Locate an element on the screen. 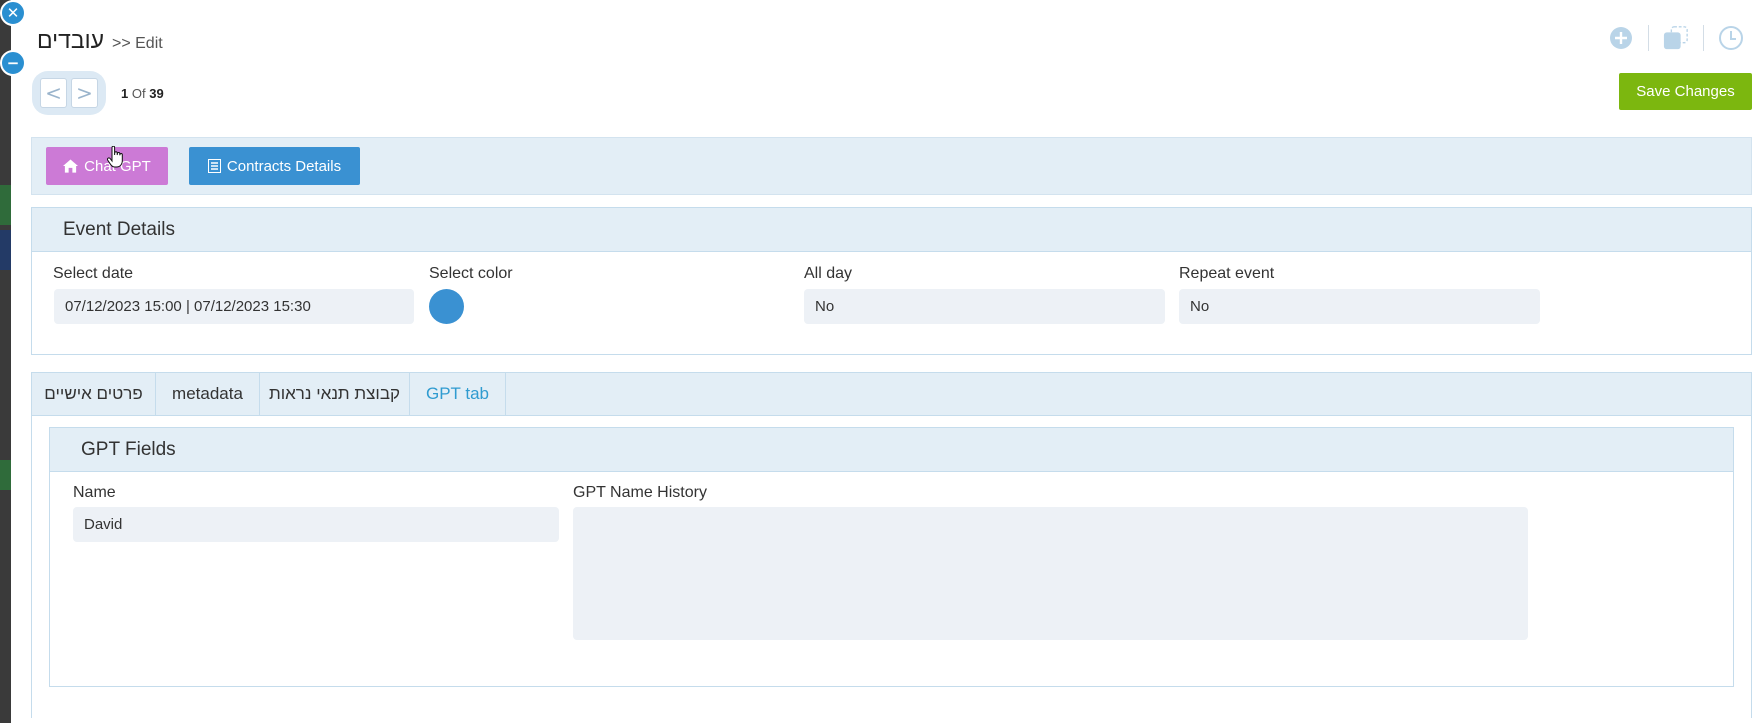 The image size is (1762, 723). repeat-event-field: No is located at coordinates (1359, 306).